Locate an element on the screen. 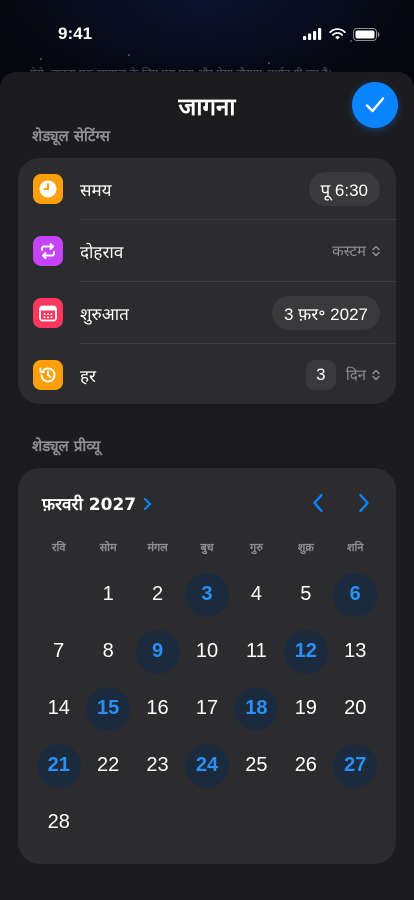 This screenshot has height=900, width=414. repeat-menu: कस्टम is located at coordinates (356, 251).